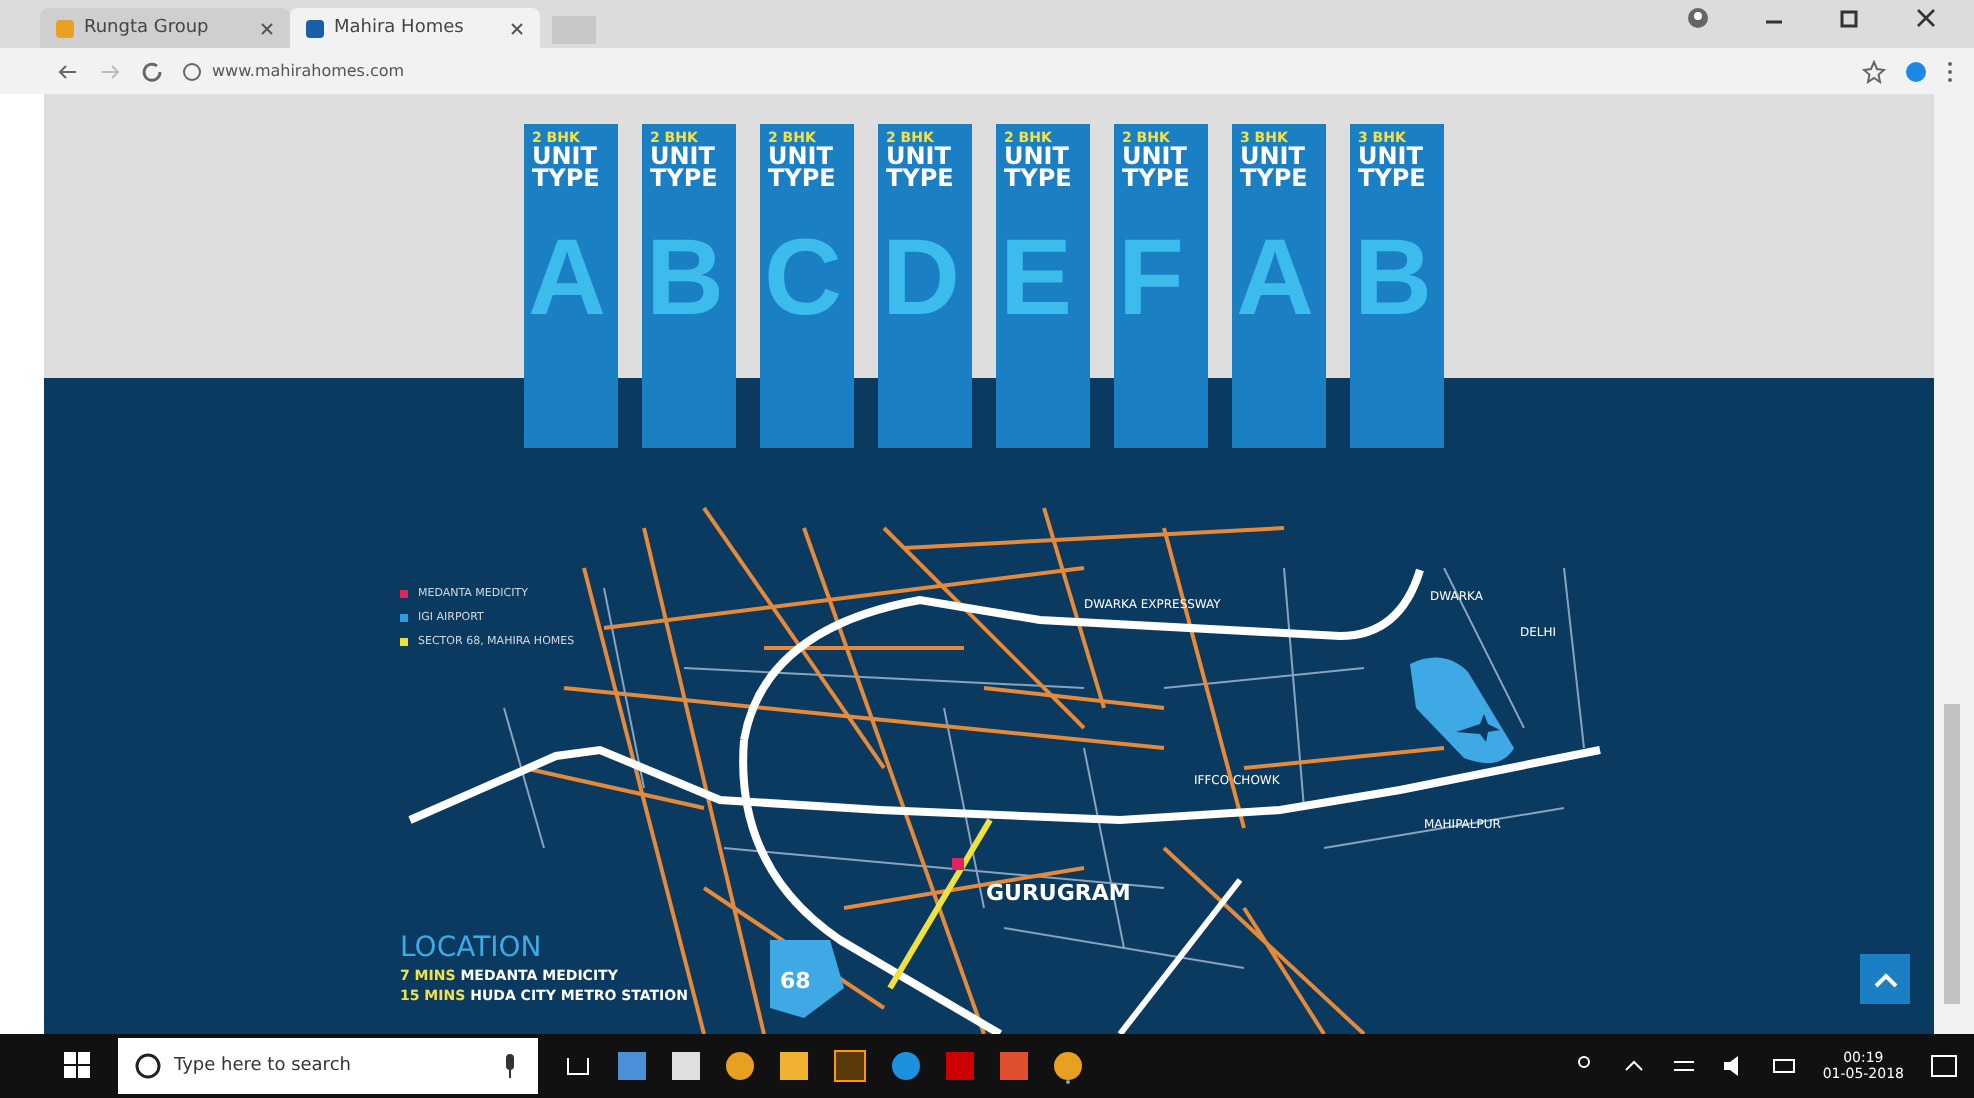  I want to click on task-view-icon, so click(578, 1066).